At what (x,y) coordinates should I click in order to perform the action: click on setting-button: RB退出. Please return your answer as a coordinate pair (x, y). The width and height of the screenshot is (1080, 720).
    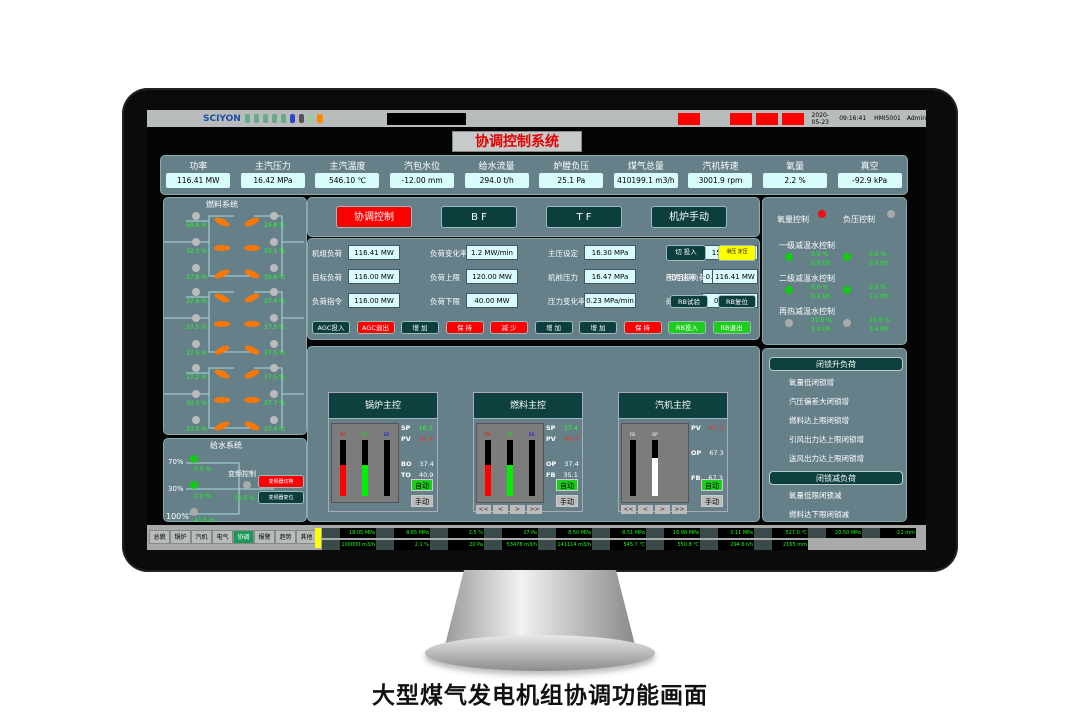
    Looking at the image, I should click on (731, 327).